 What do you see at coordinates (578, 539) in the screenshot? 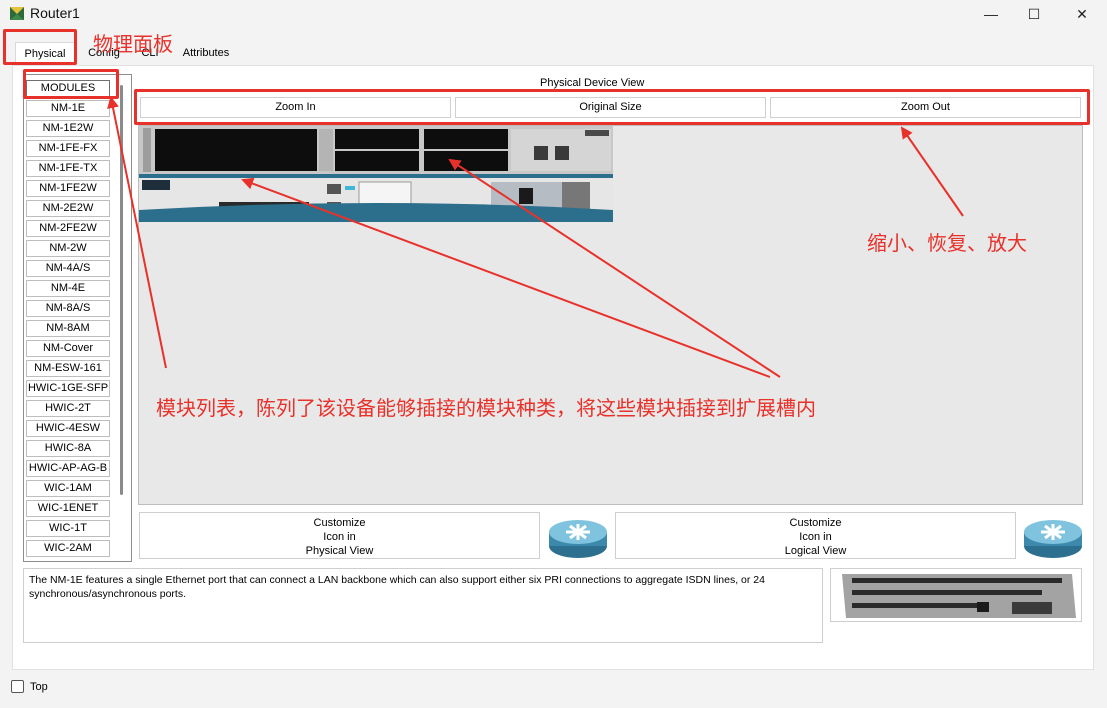
I see `router-physical-icon` at bounding box center [578, 539].